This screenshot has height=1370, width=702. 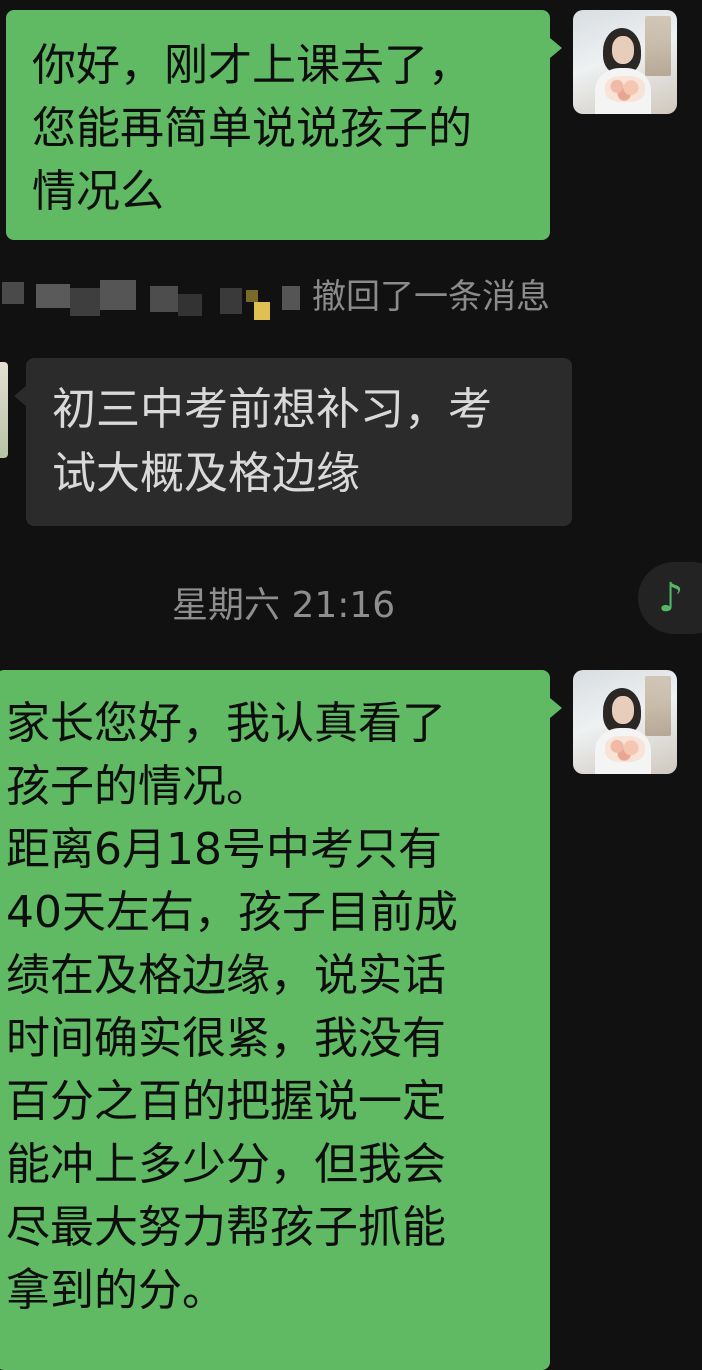 I want to click on received-message-bubble: 初三中考前想补习，考 试大概及格边缘, so click(x=299, y=442).